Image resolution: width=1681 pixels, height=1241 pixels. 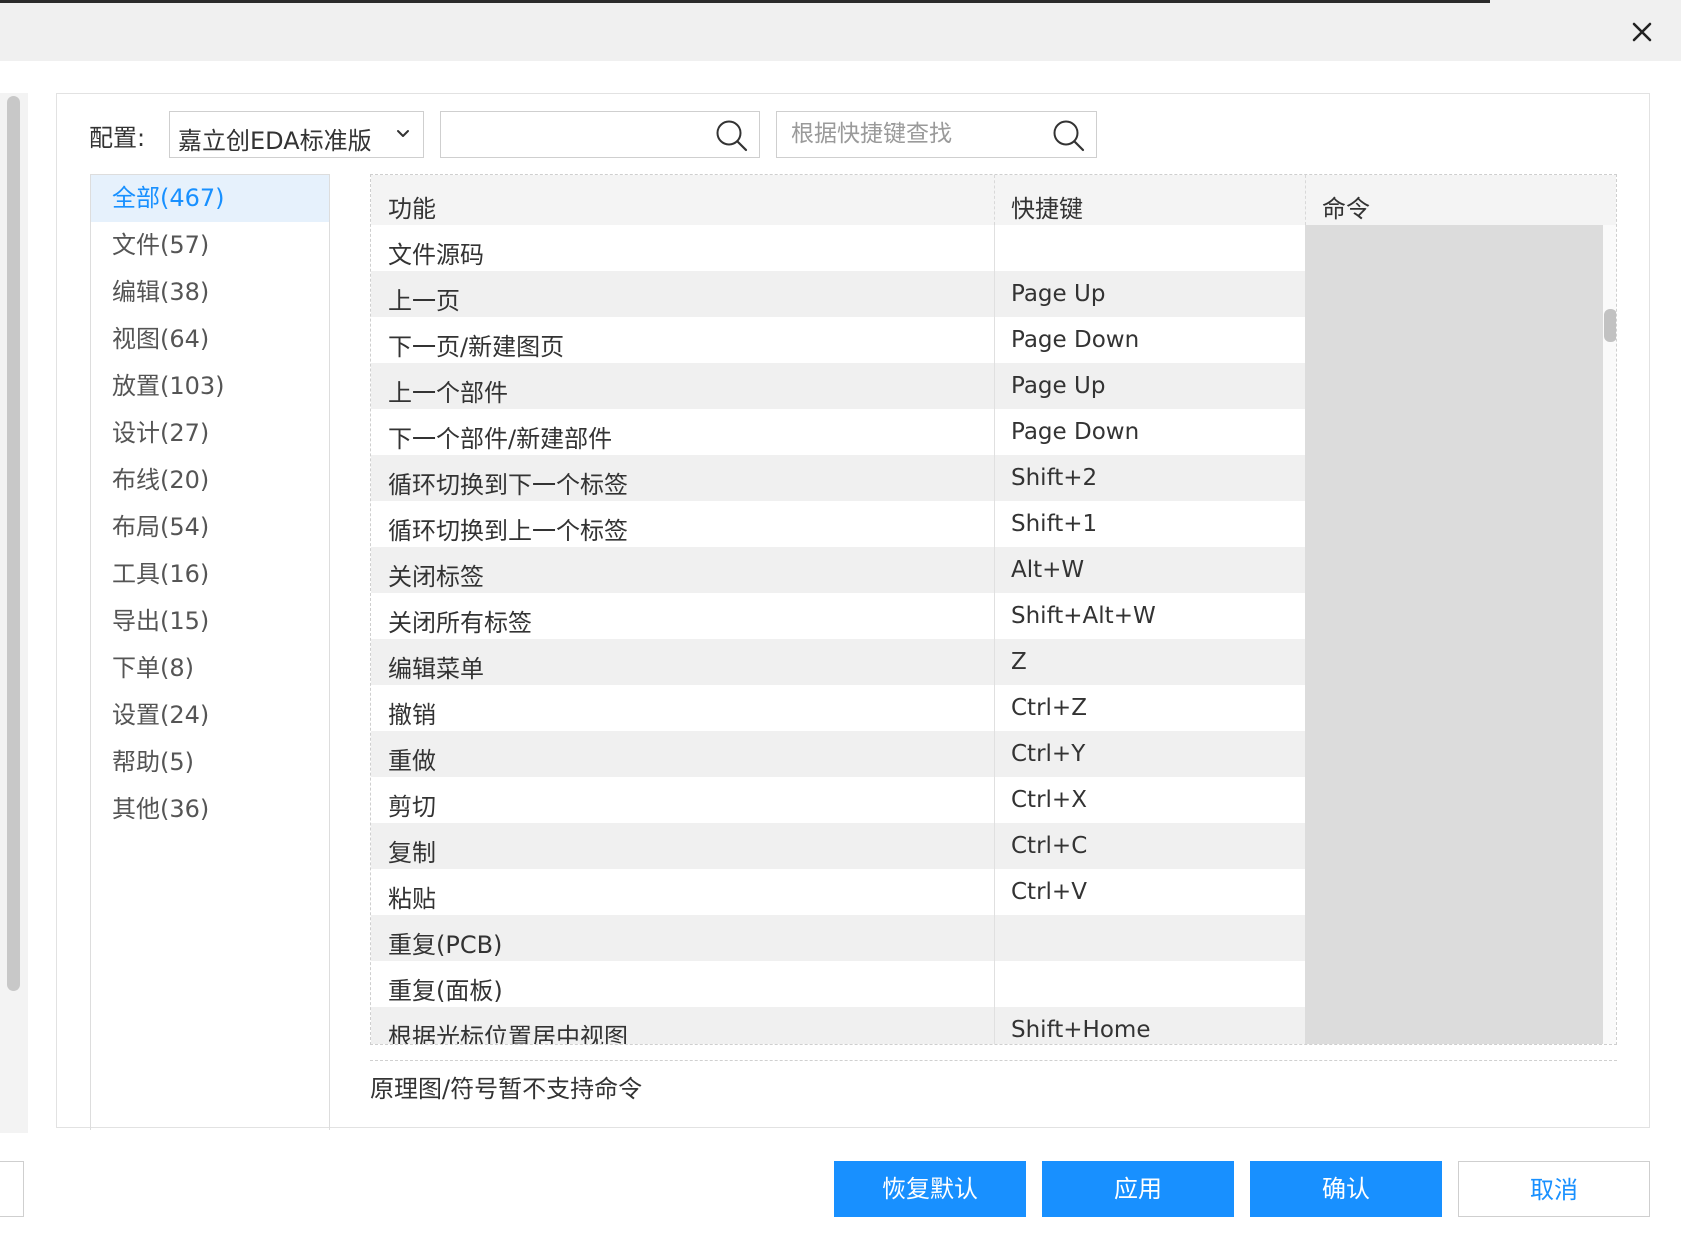 What do you see at coordinates (987, 340) in the screenshot?
I see `table-row: 下一页/新建图页 Page Down` at bounding box center [987, 340].